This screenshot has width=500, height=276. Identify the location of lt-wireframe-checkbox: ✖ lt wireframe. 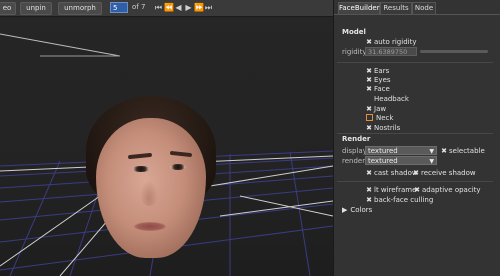
(391, 190).